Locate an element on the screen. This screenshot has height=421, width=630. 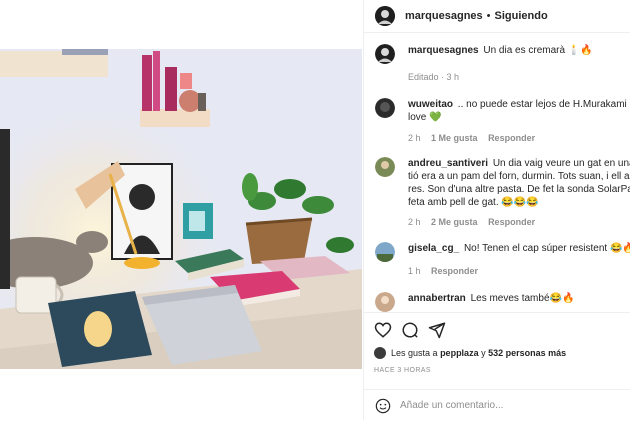
author-avatar is located at coordinates (385, 16).